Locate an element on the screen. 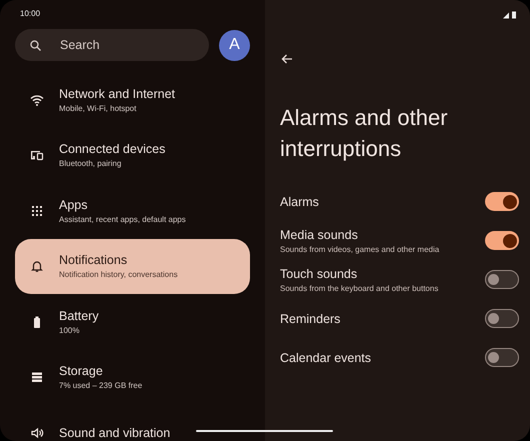 Image resolution: width=530 pixels, height=441 pixels. menu-item-subtitle: Notification history, conversations is located at coordinates (118, 275).